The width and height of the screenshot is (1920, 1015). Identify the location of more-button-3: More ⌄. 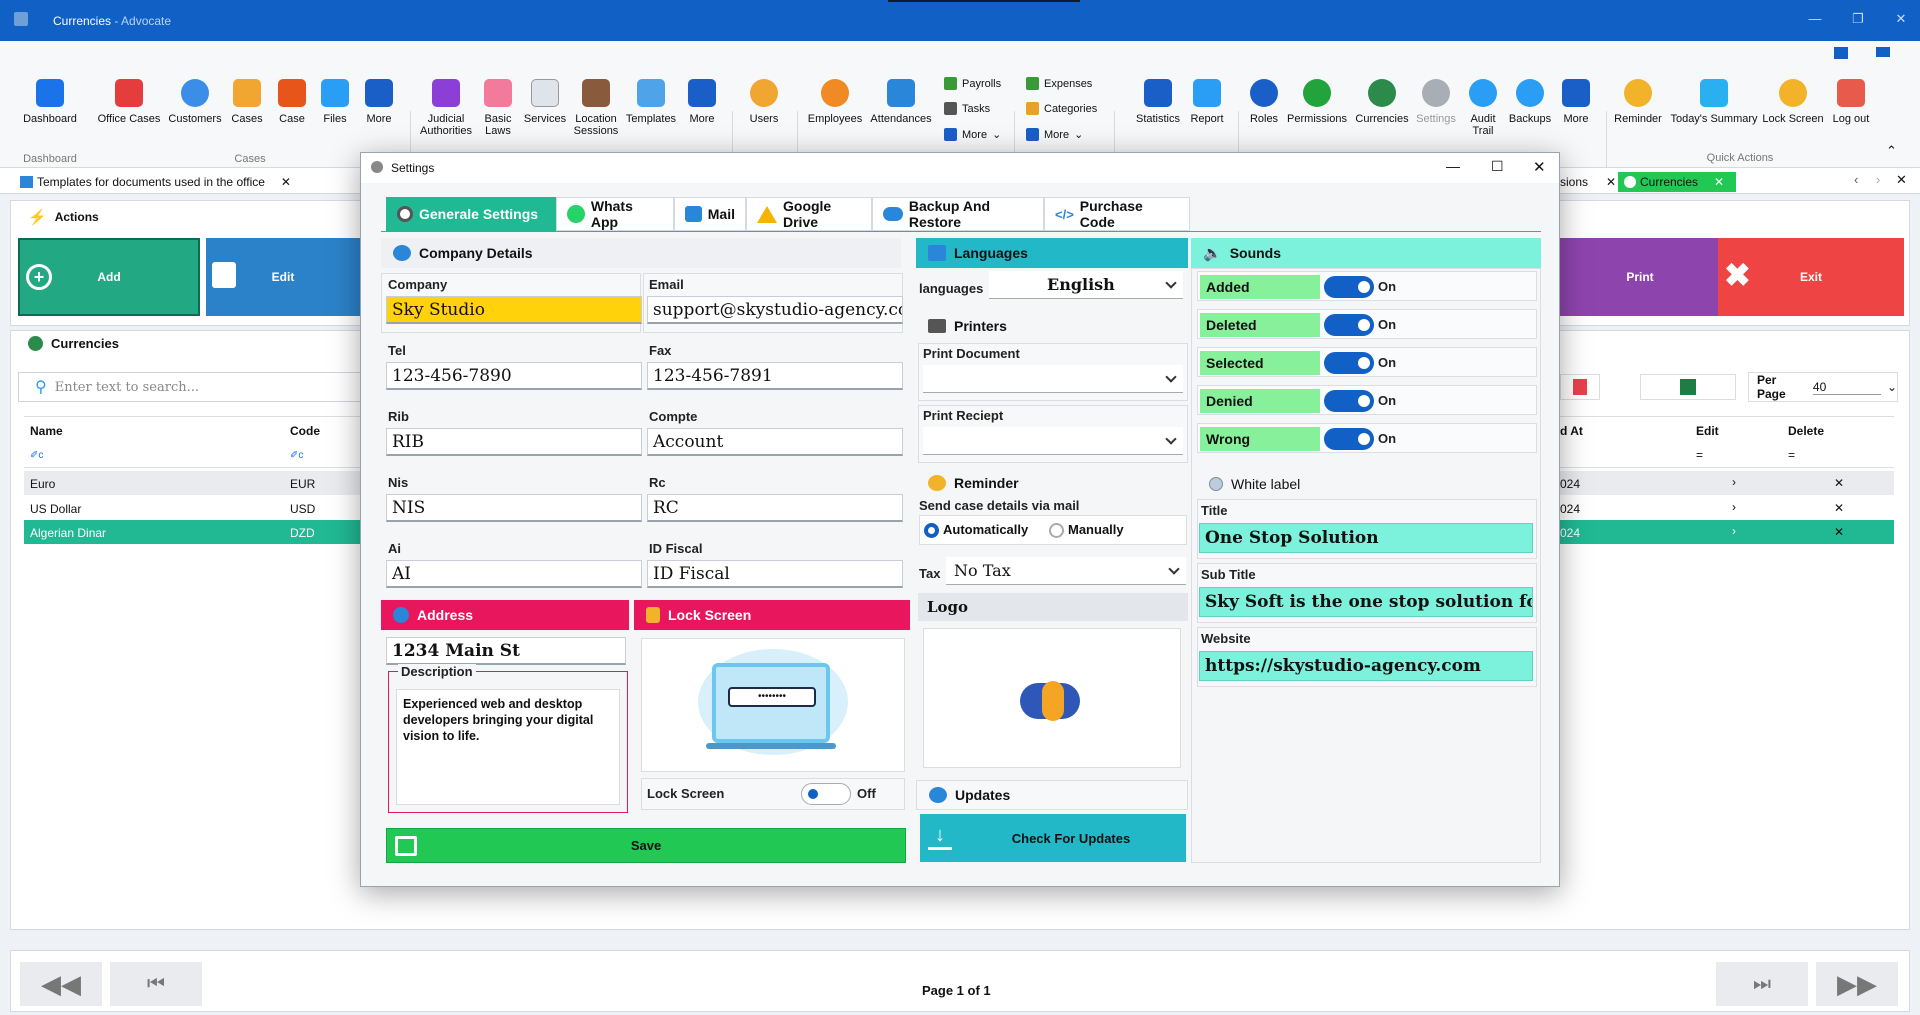
(972, 134).